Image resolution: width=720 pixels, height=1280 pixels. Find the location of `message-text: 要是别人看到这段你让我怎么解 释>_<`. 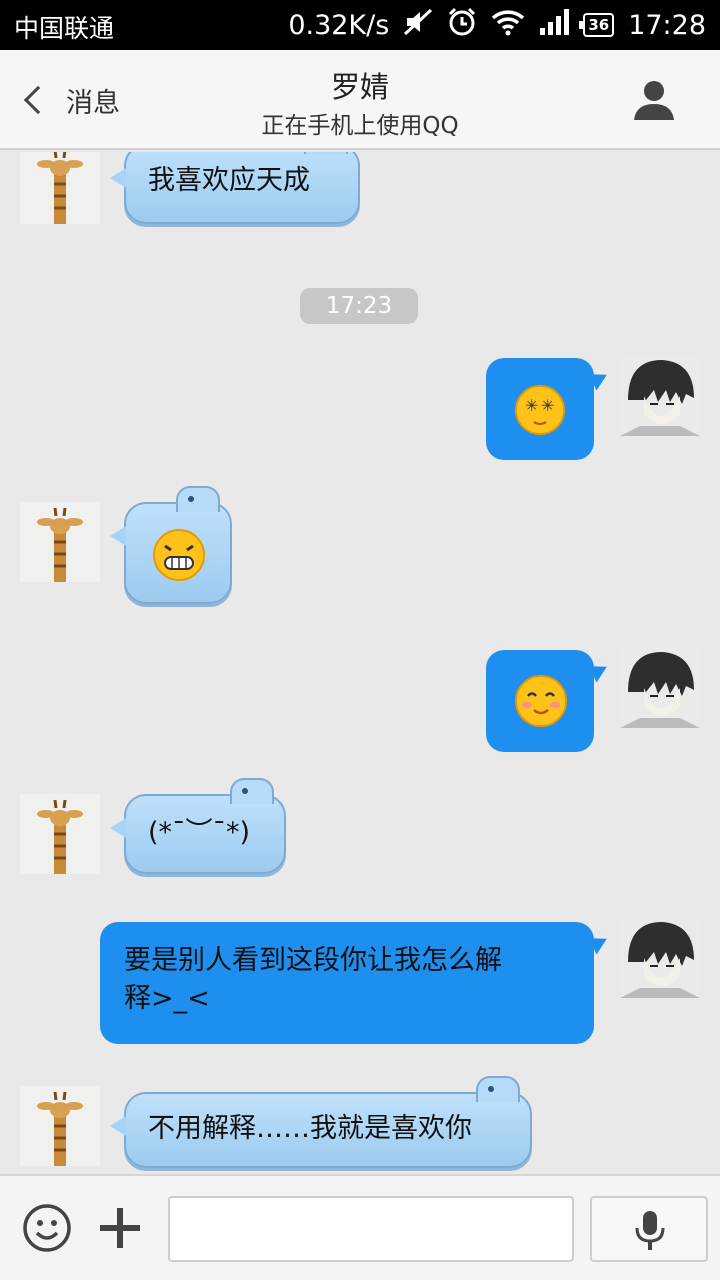

message-text: 要是别人看到这段你让我怎么解 释>_< is located at coordinates (313, 979).